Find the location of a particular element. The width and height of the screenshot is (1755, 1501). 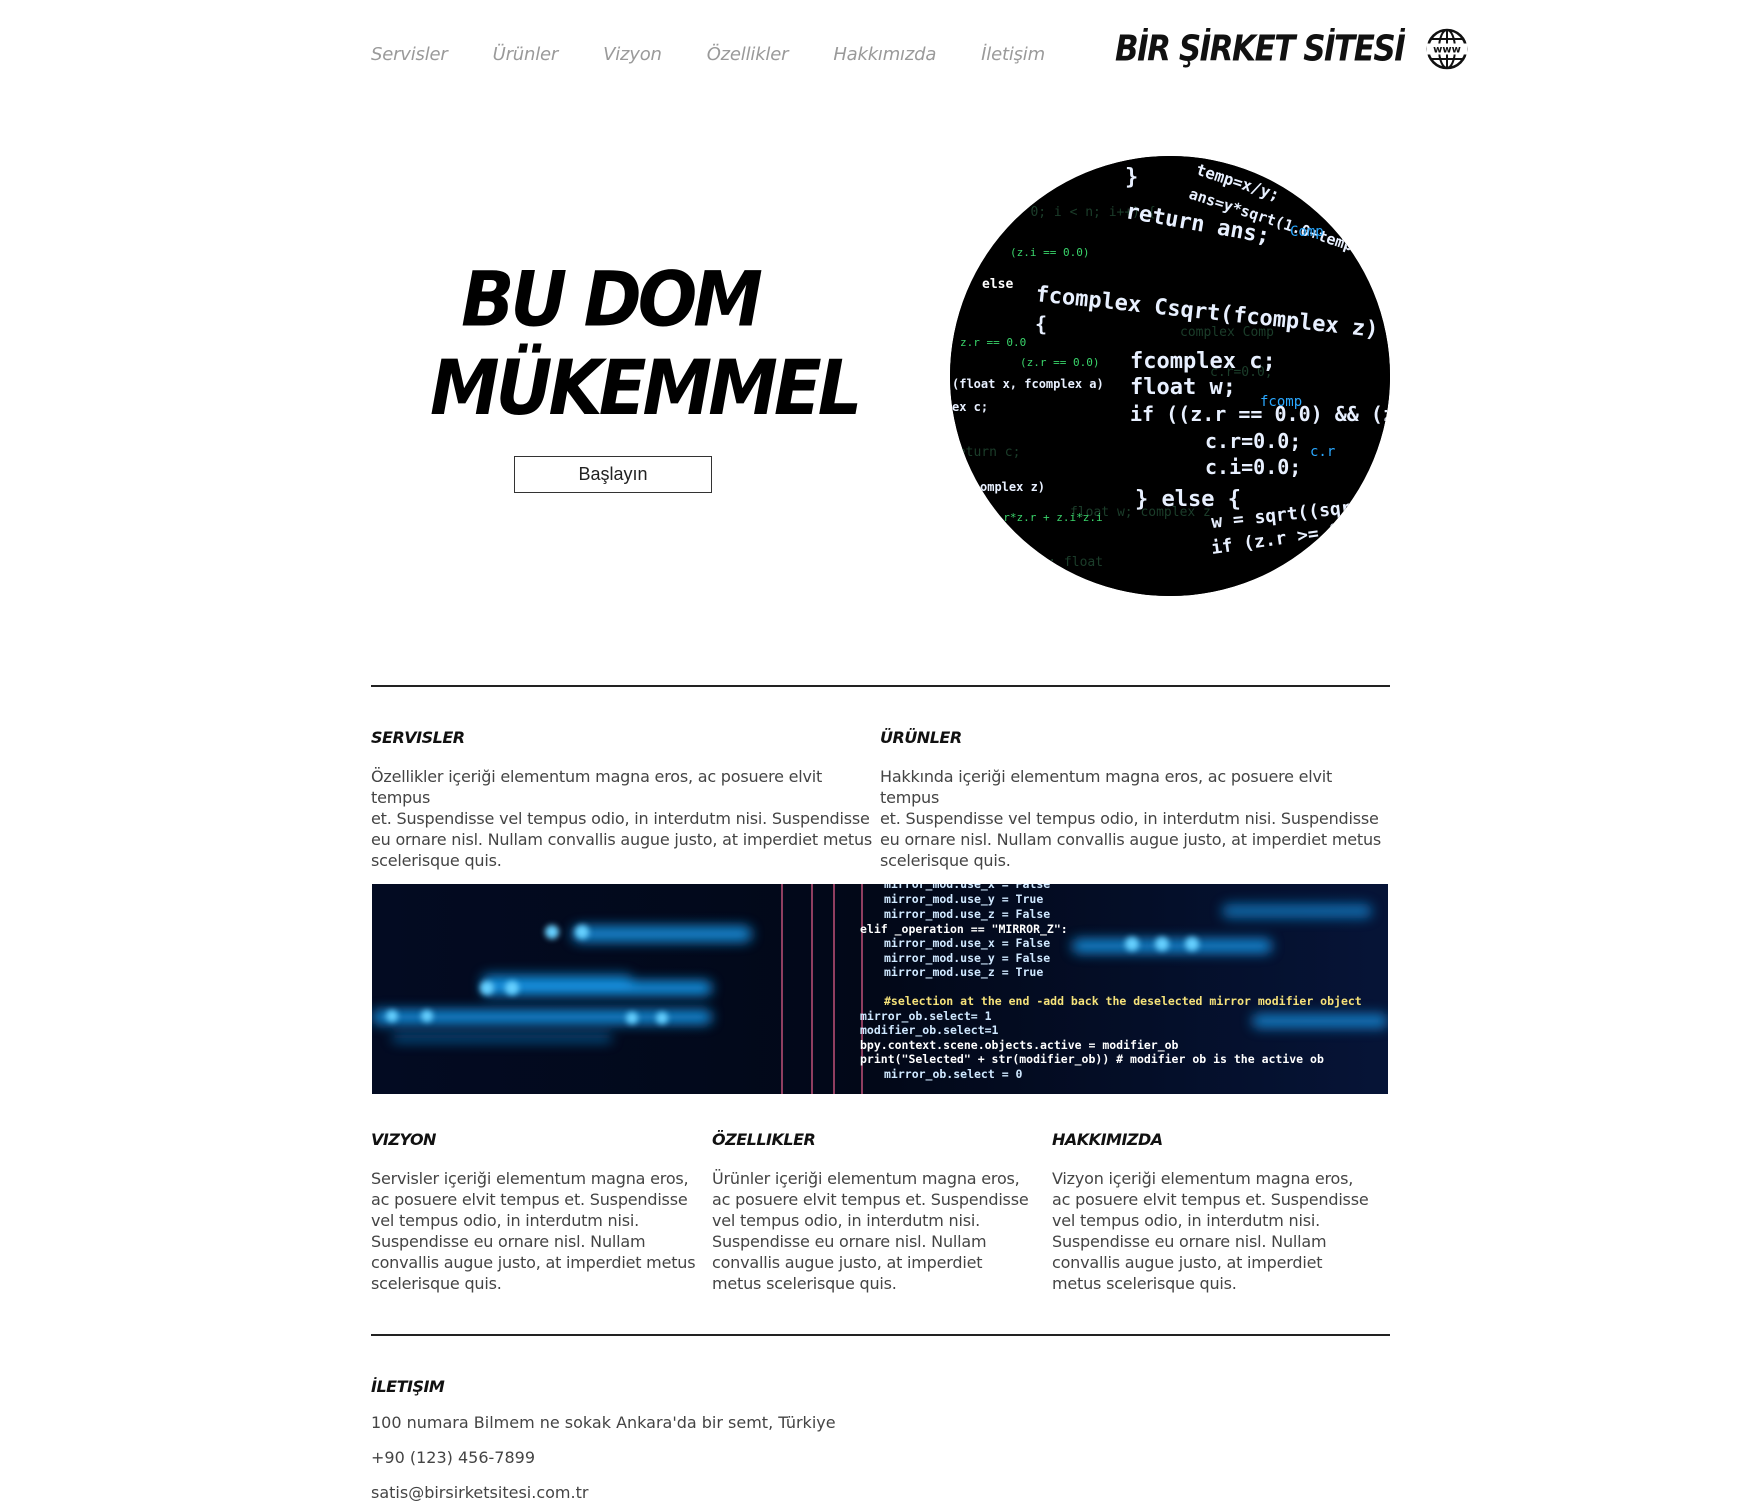

hero-title: BU DOM MÜKEMMEL is located at coordinates (646, 343).